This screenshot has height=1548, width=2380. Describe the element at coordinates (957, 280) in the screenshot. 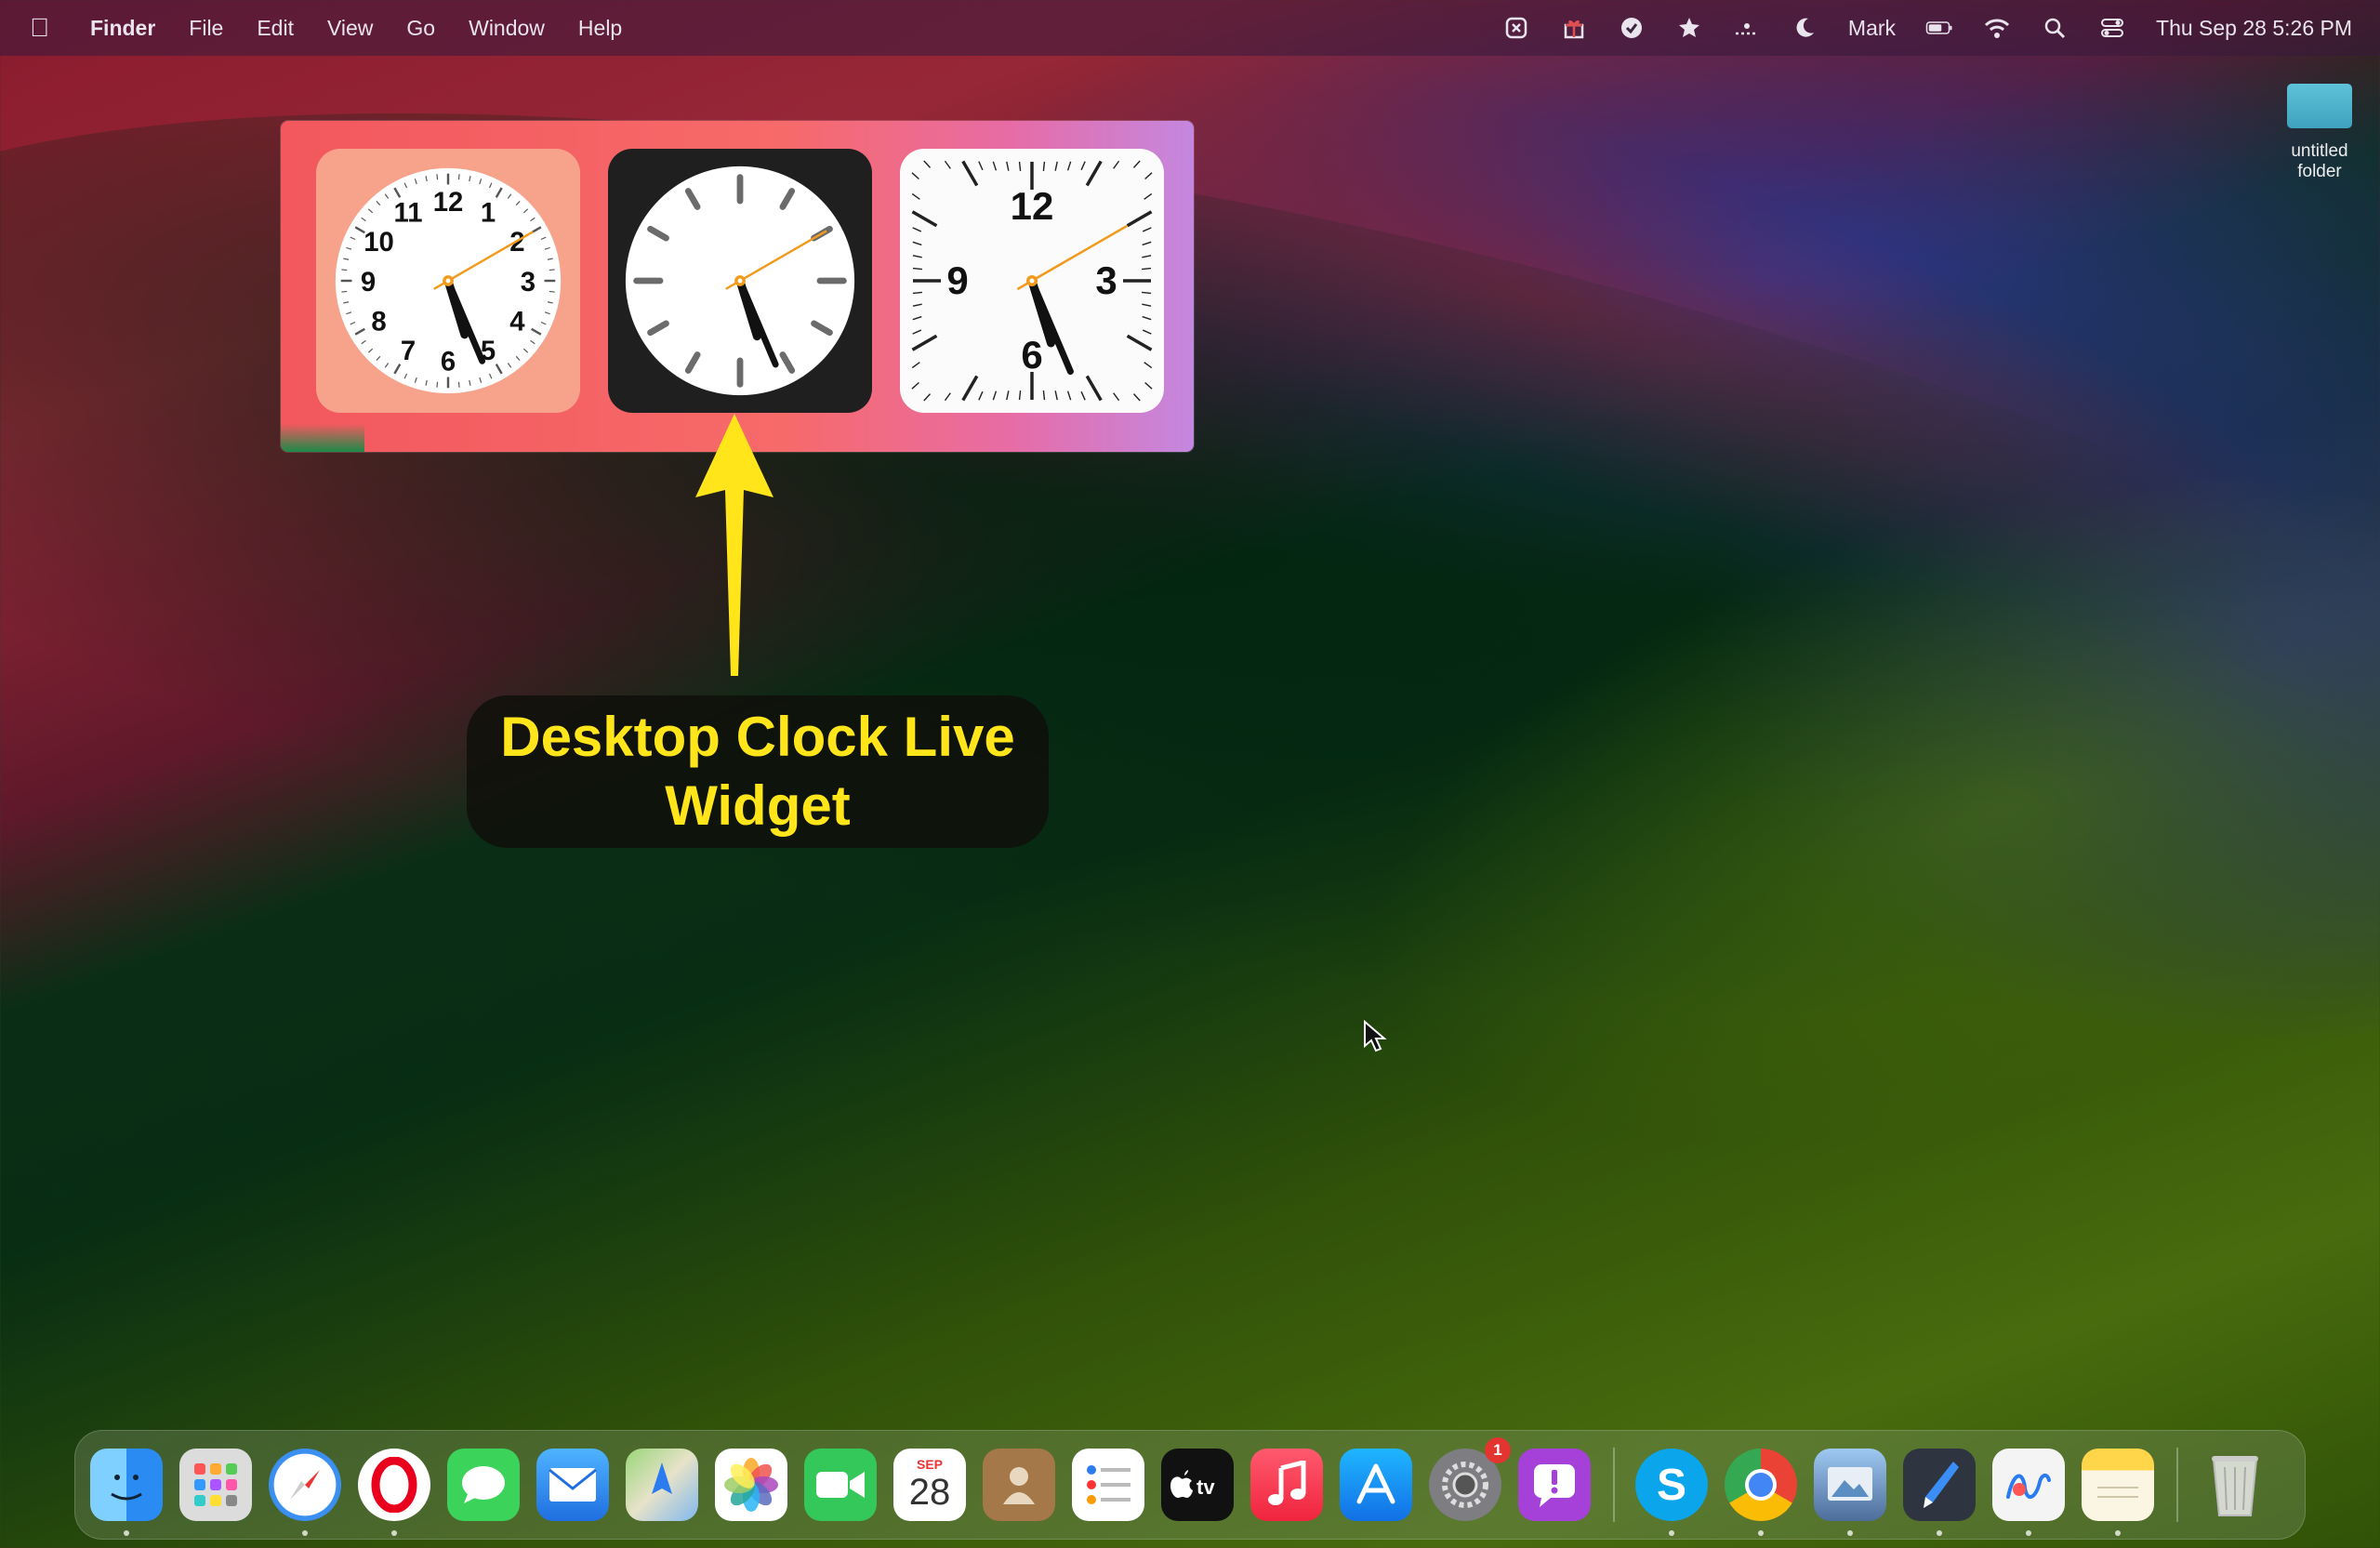

I see `clock-numeral: 9` at that location.